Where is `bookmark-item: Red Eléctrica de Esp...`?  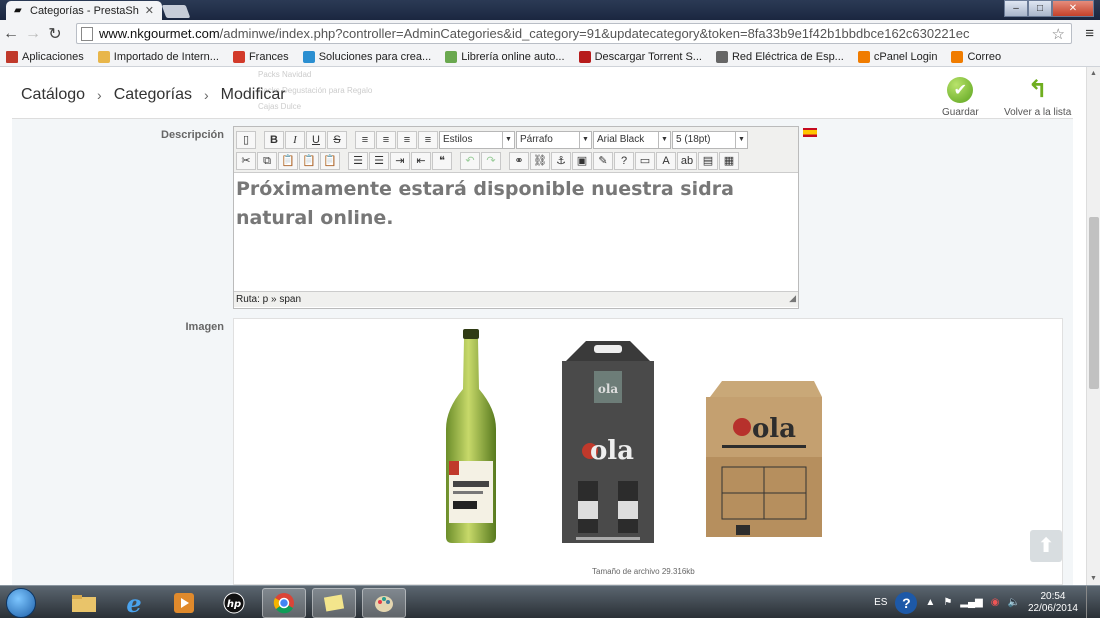 bookmark-item: Red Eléctrica de Esp... is located at coordinates (779, 56).